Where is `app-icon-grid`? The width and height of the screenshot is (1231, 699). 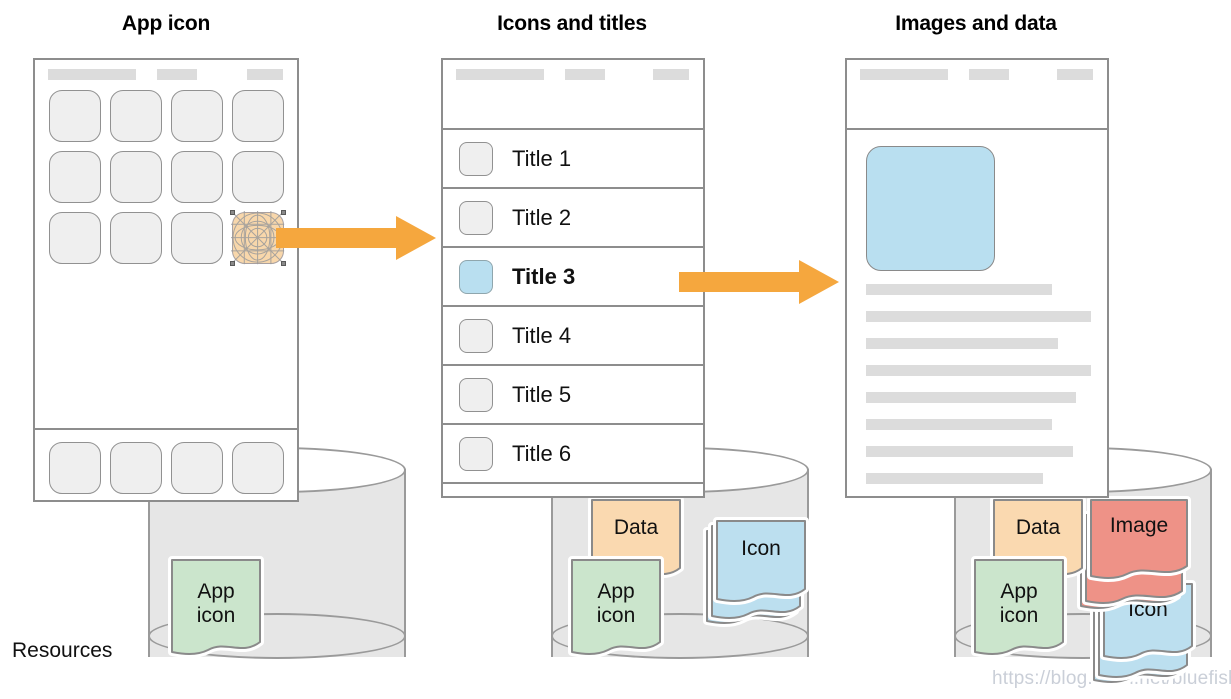
app-icon-grid is located at coordinates (168, 181).